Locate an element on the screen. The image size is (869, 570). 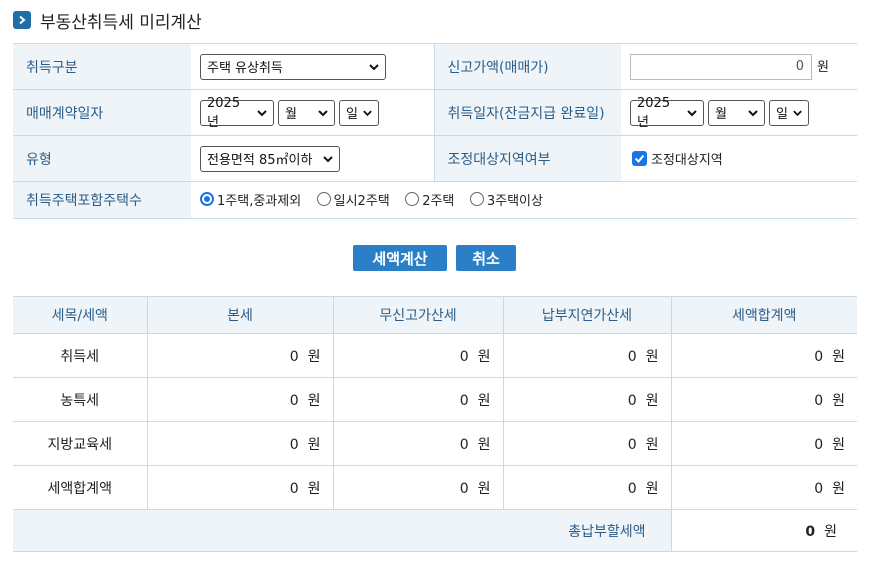
action-buttons: 세액계산 취소 is located at coordinates (434, 258).